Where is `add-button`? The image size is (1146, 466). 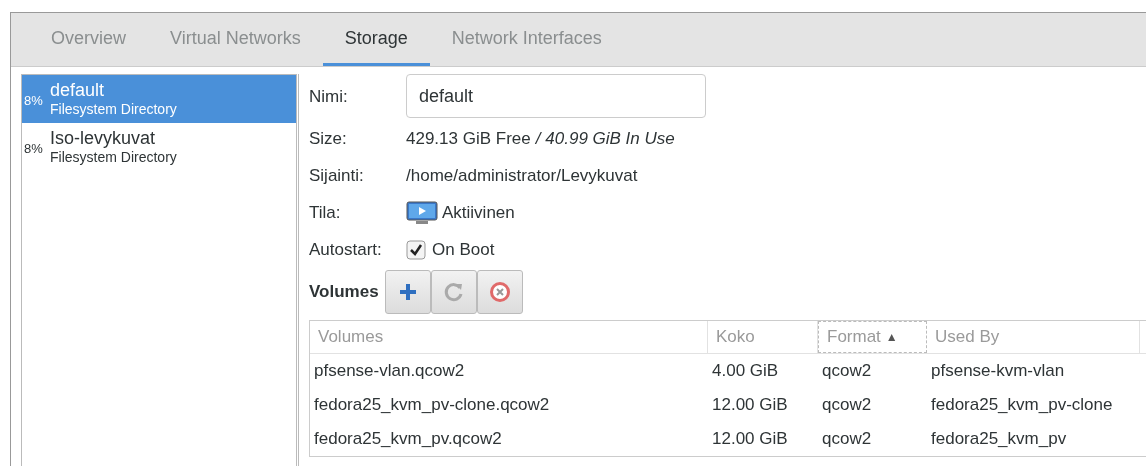
add-button is located at coordinates (407, 292).